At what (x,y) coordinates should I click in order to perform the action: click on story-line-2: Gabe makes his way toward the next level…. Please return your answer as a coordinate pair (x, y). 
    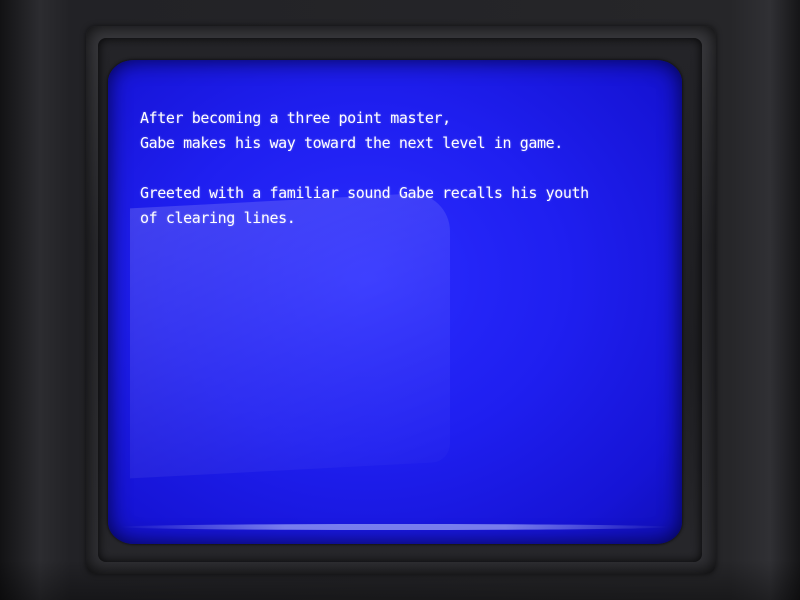
    Looking at the image, I should click on (351, 143).